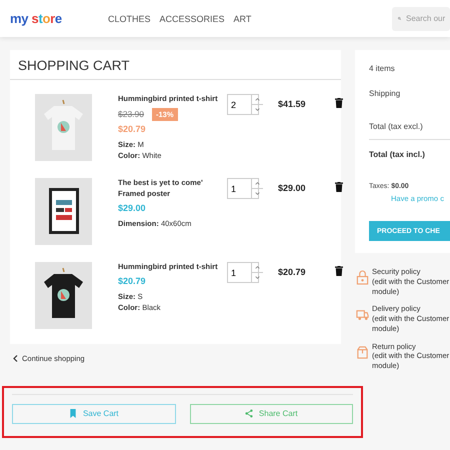 The height and width of the screenshot is (450, 450). Describe the element at coordinates (362, 314) in the screenshot. I see `truck-icon` at that location.